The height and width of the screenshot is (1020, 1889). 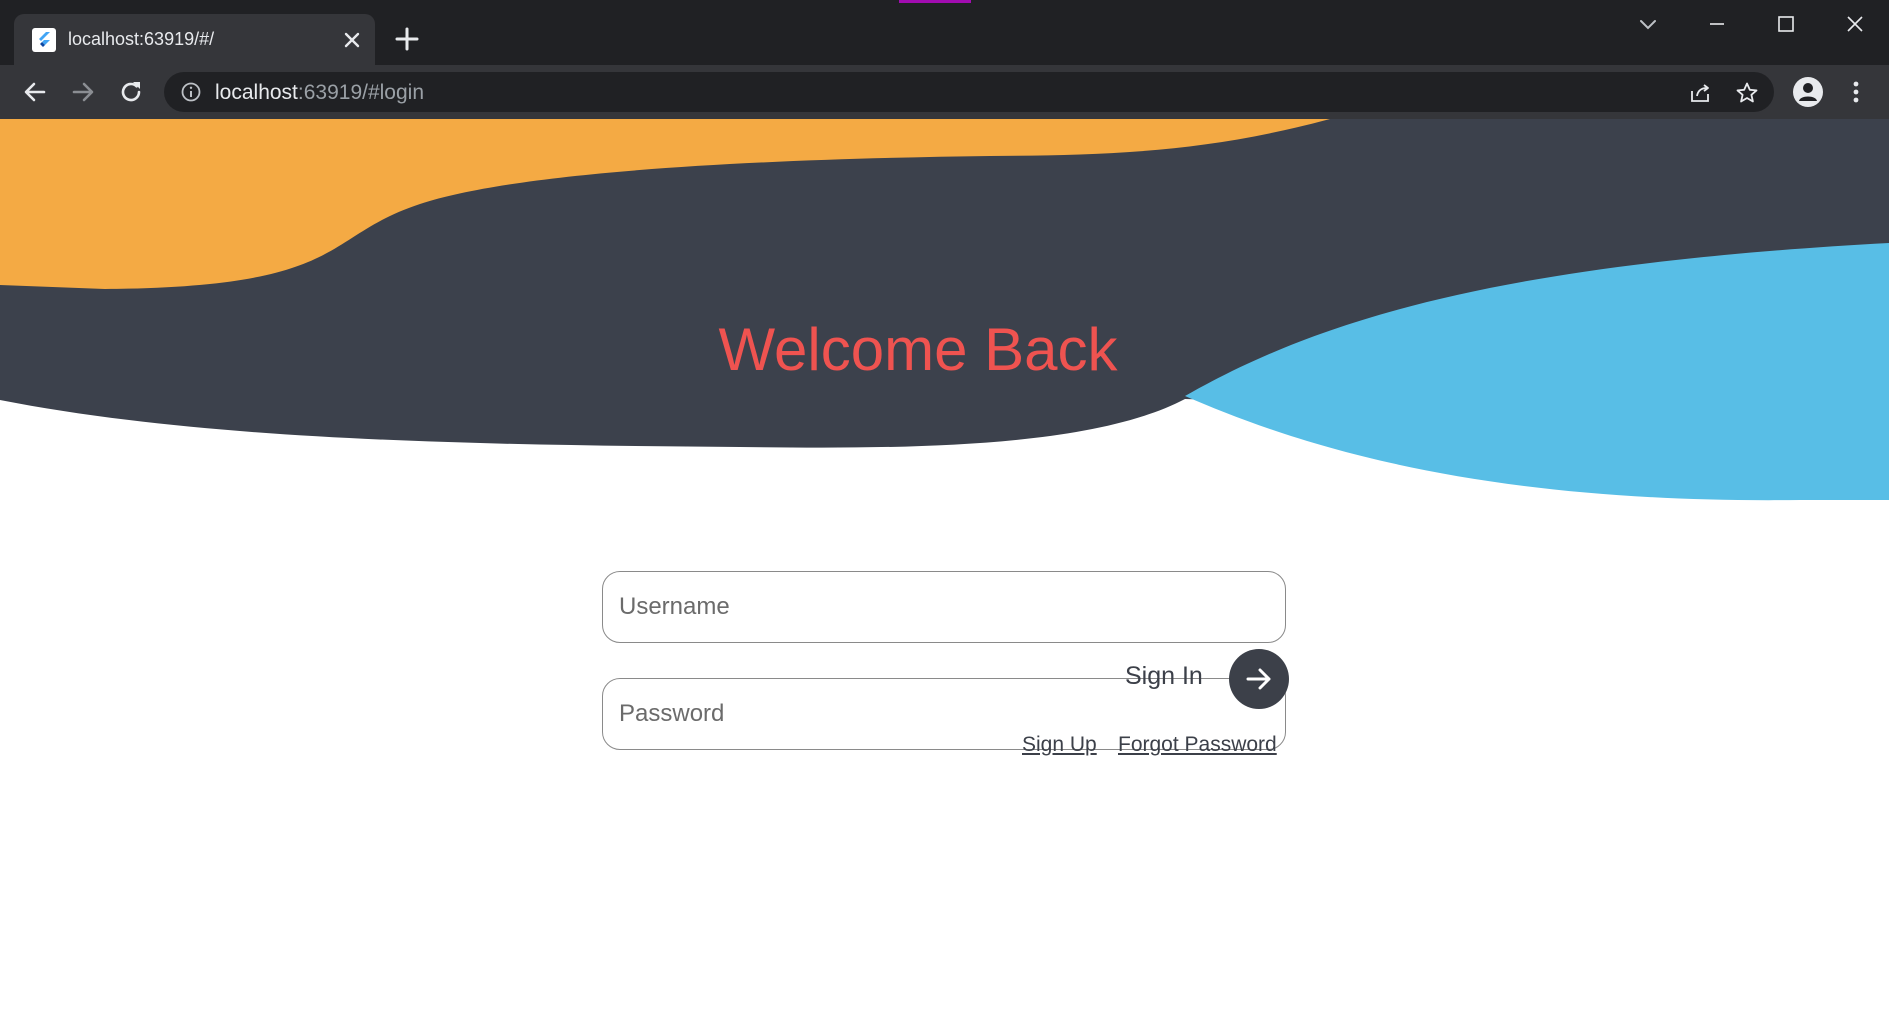 I want to click on sign-in-button, so click(x=1259, y=679).